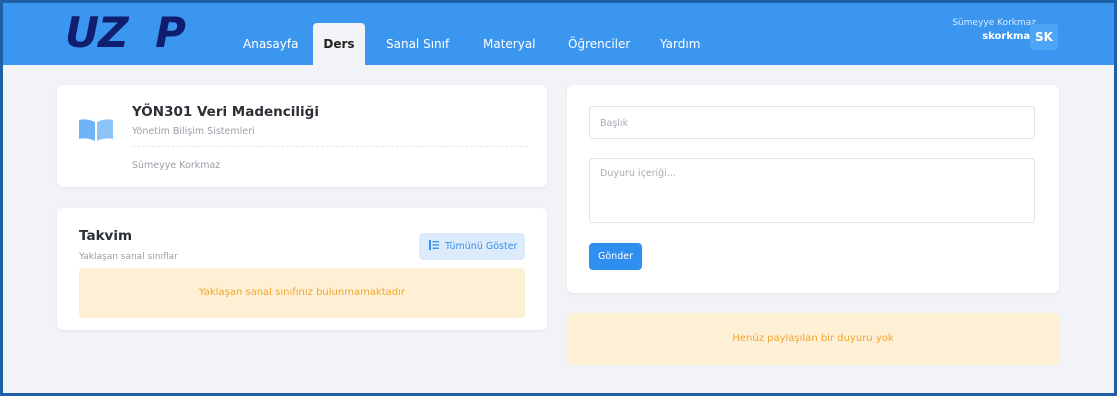 The height and width of the screenshot is (396, 1117). What do you see at coordinates (994, 23) in the screenshot?
I see `user-full-name: Sümeyye Korkmaz` at bounding box center [994, 23].